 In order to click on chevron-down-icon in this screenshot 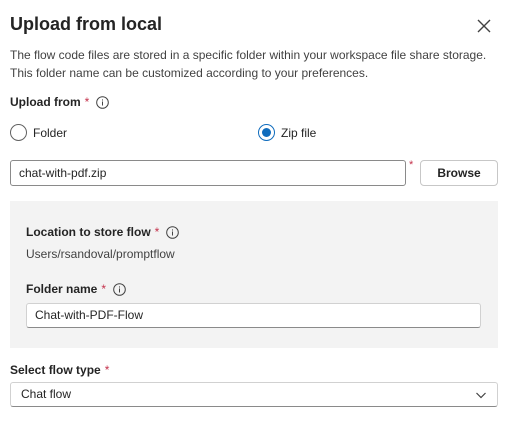, I will do `click(481, 395)`.